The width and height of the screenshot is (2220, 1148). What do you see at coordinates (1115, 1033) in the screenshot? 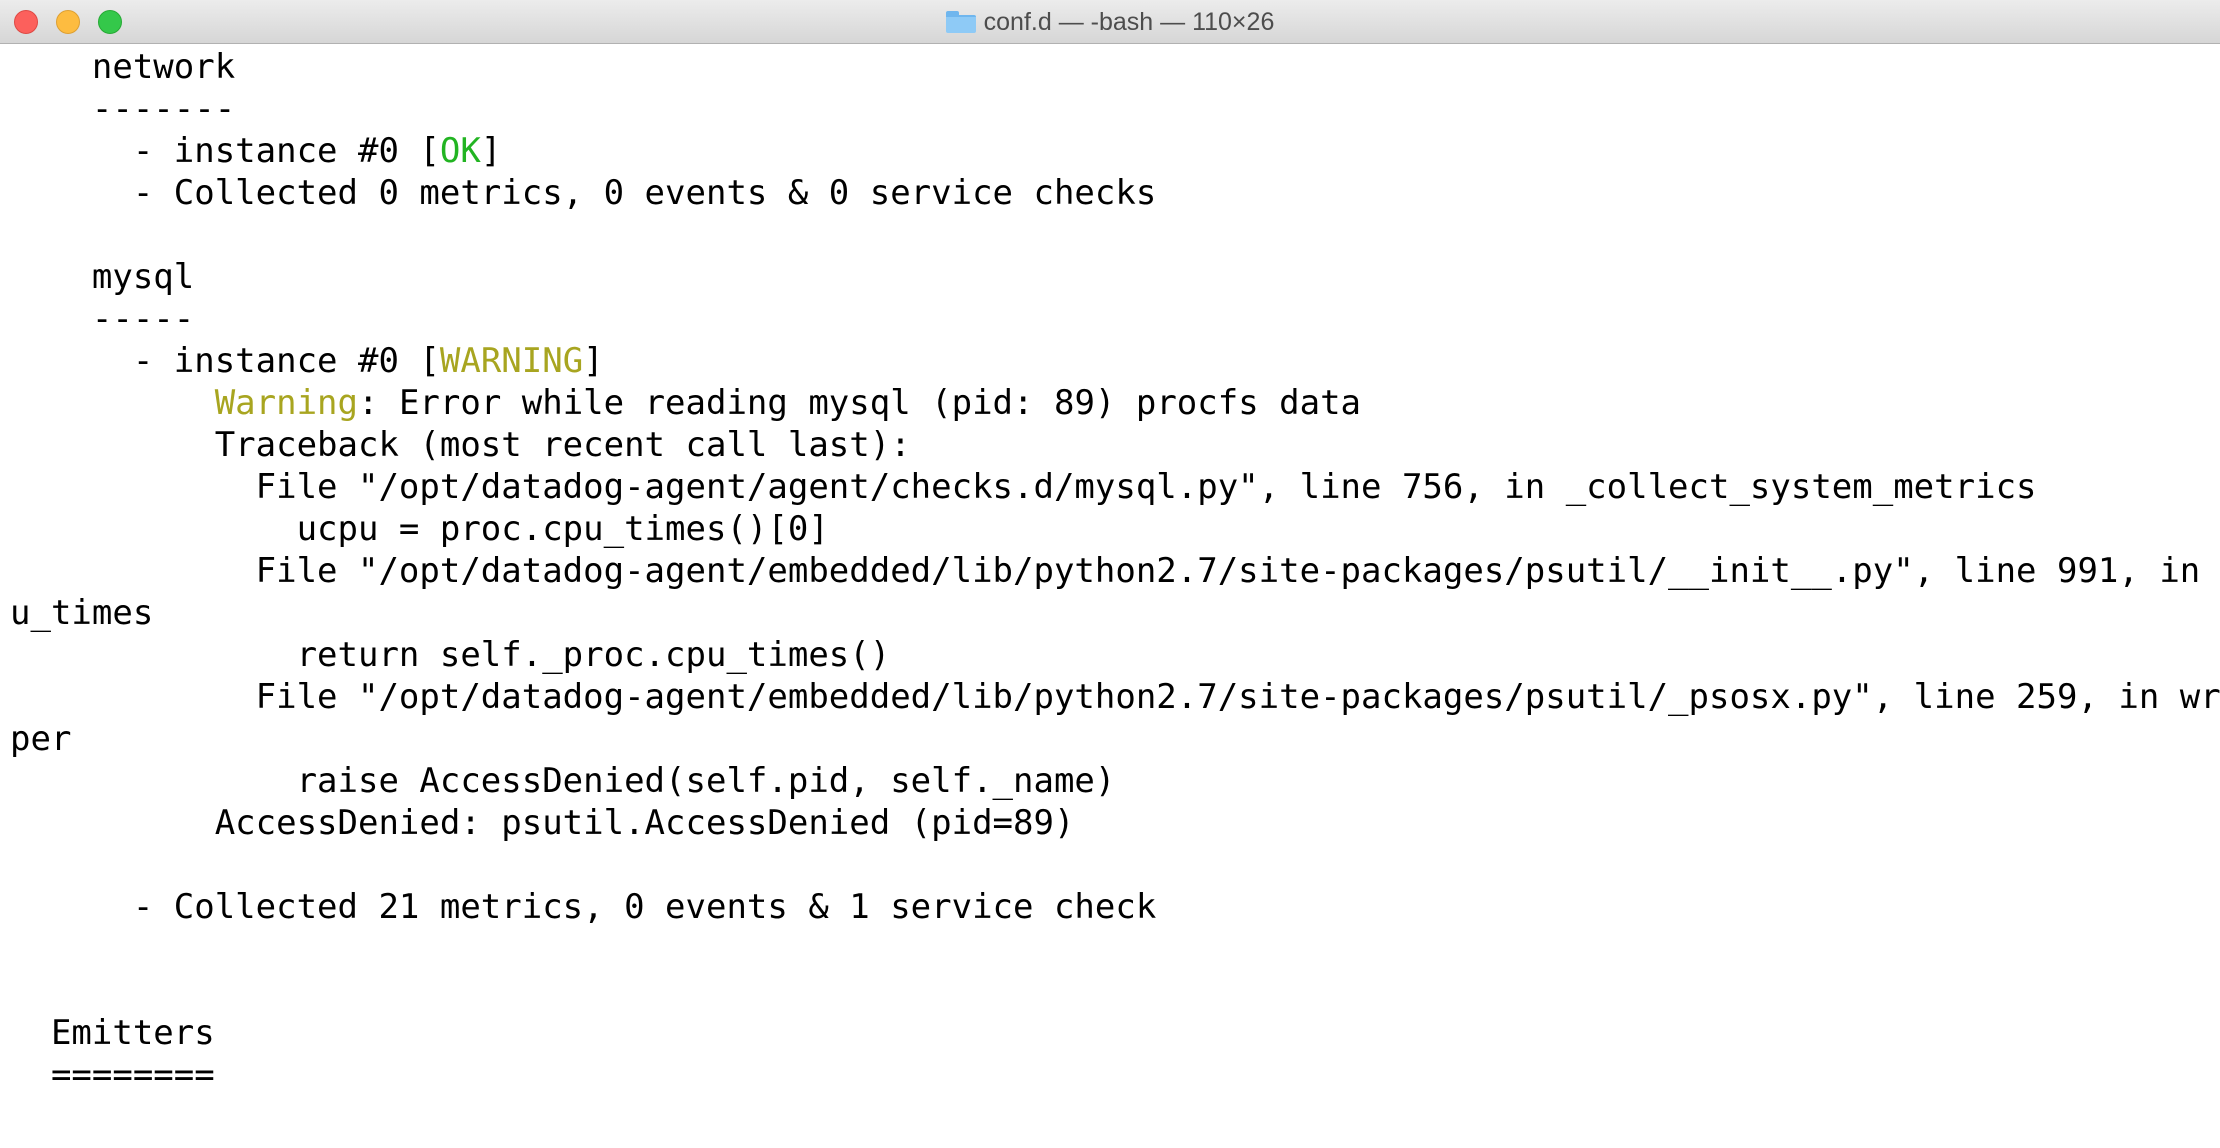
I see `terminal-line: Emitters` at bounding box center [1115, 1033].